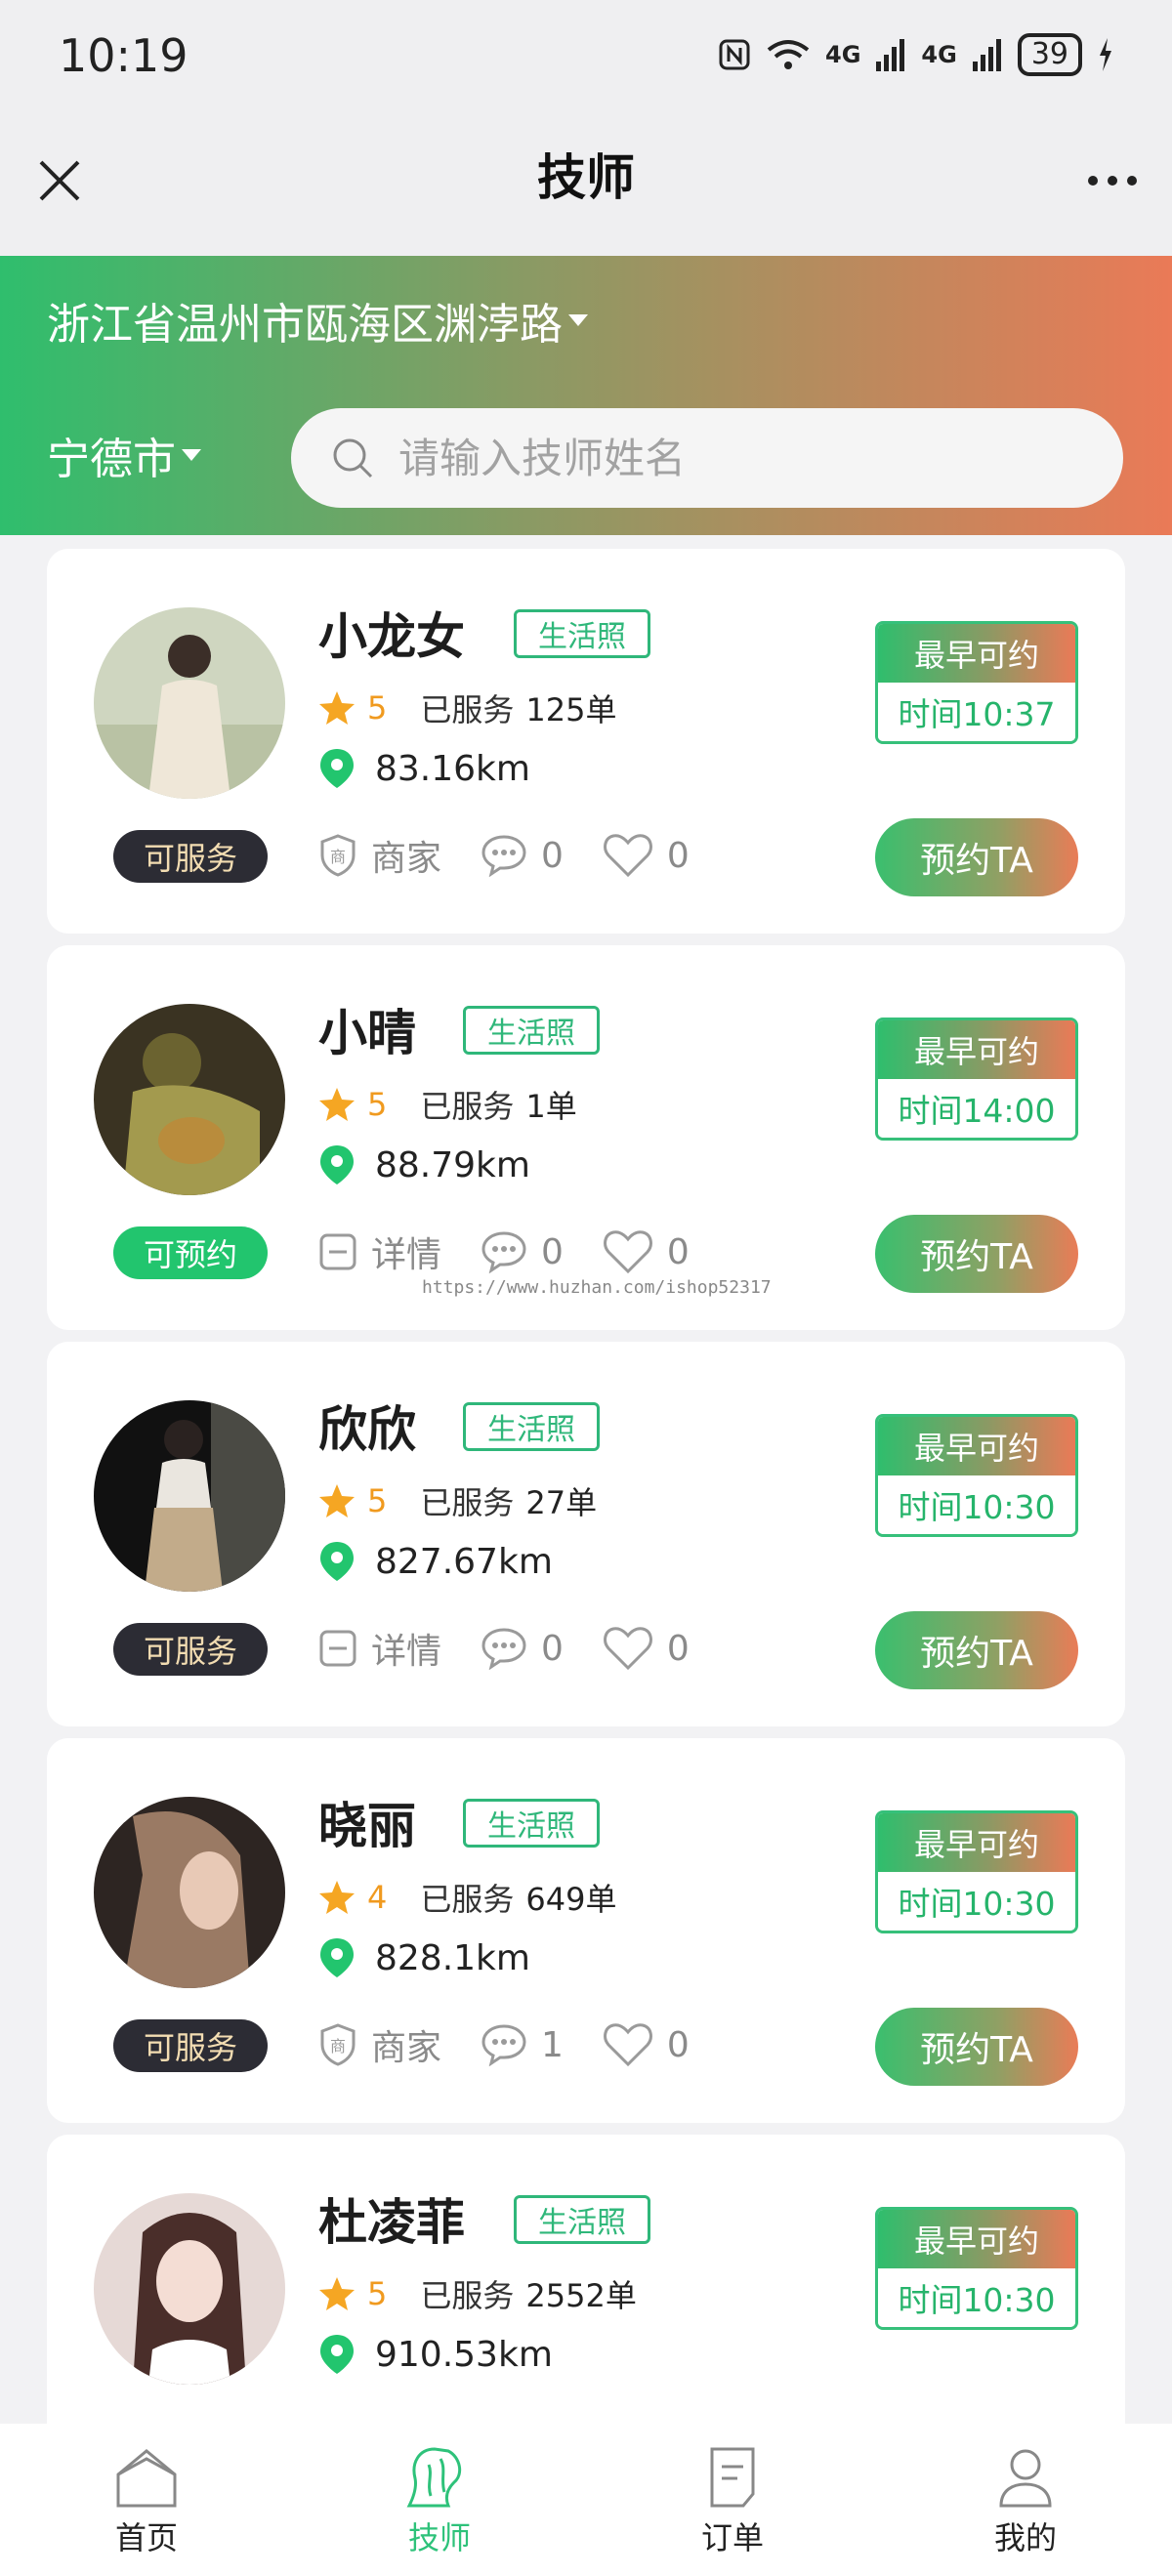  Describe the element at coordinates (986, 55) in the screenshot. I see `signal-2-icon` at that location.